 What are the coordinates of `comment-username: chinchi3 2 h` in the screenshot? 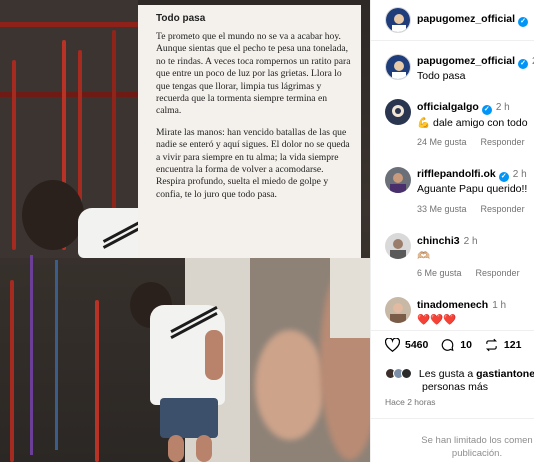 It's located at (447, 241).